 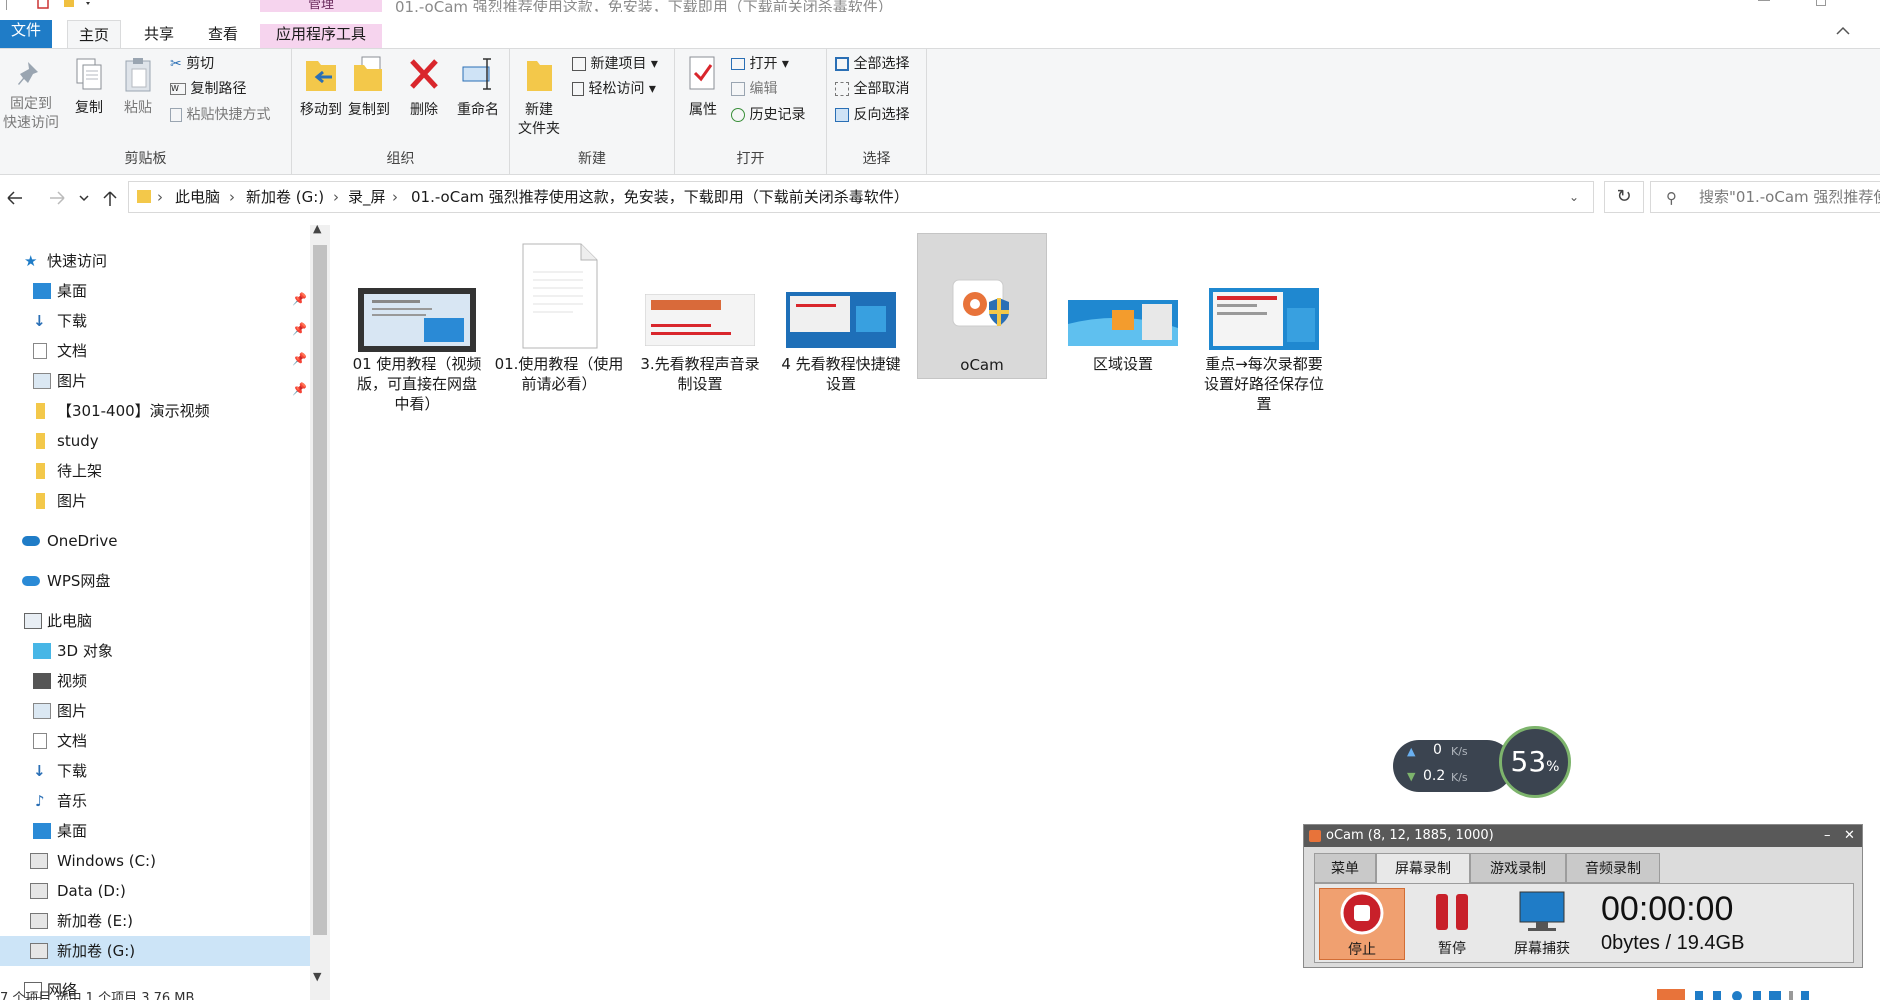 What do you see at coordinates (367, 197) in the screenshot?
I see `crumb-record-folder: 录_屏` at bounding box center [367, 197].